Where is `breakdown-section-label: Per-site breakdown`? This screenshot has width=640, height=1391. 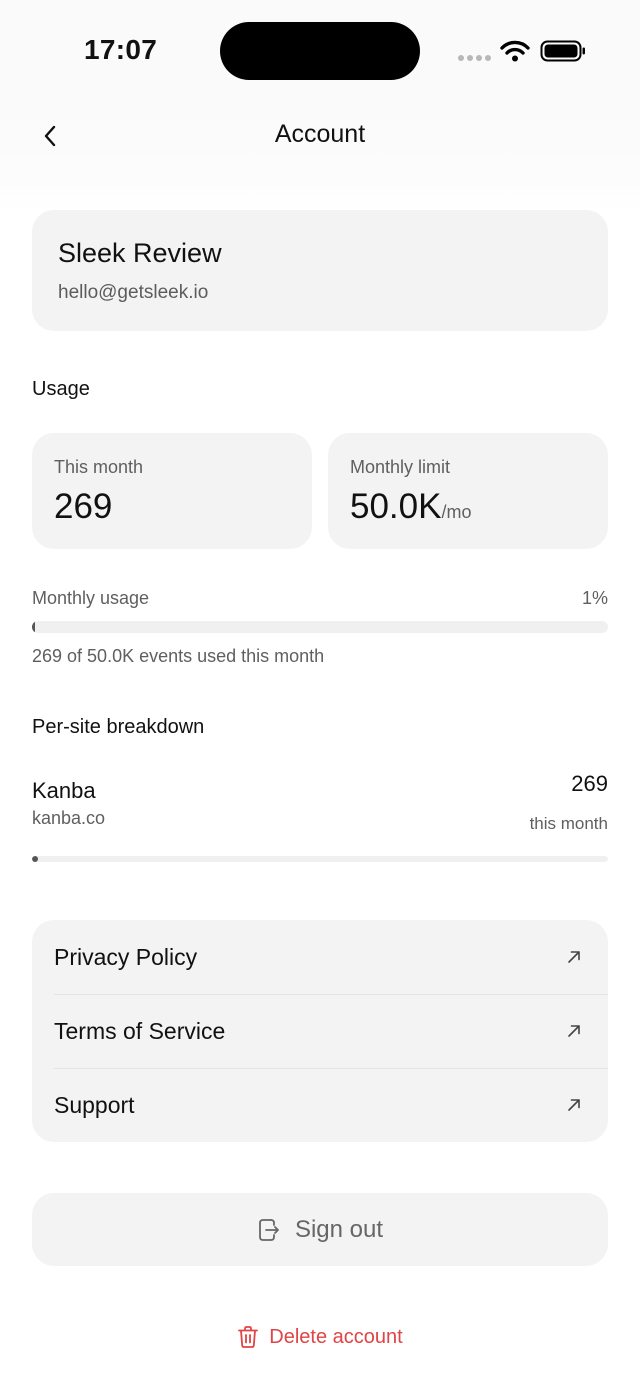
breakdown-section-label: Per-site breakdown is located at coordinates (118, 727).